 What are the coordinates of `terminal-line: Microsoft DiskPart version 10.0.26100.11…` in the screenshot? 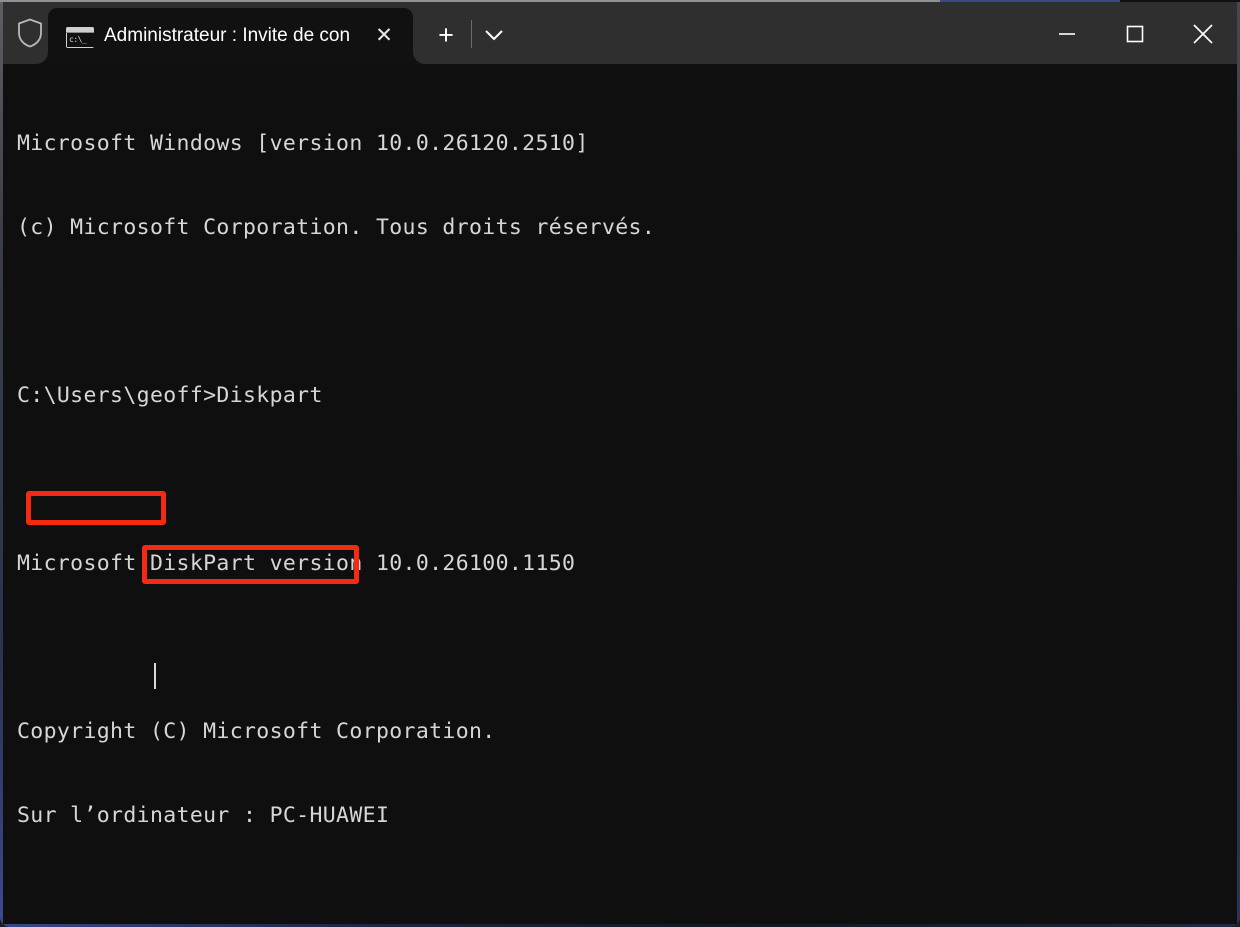 It's located at (296, 563).